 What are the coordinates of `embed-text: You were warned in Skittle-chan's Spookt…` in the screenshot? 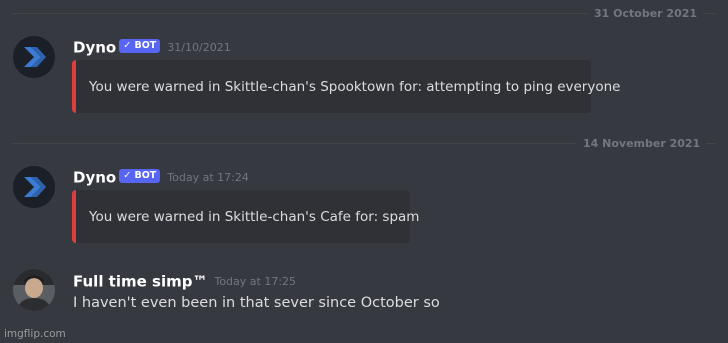 It's located at (355, 86).